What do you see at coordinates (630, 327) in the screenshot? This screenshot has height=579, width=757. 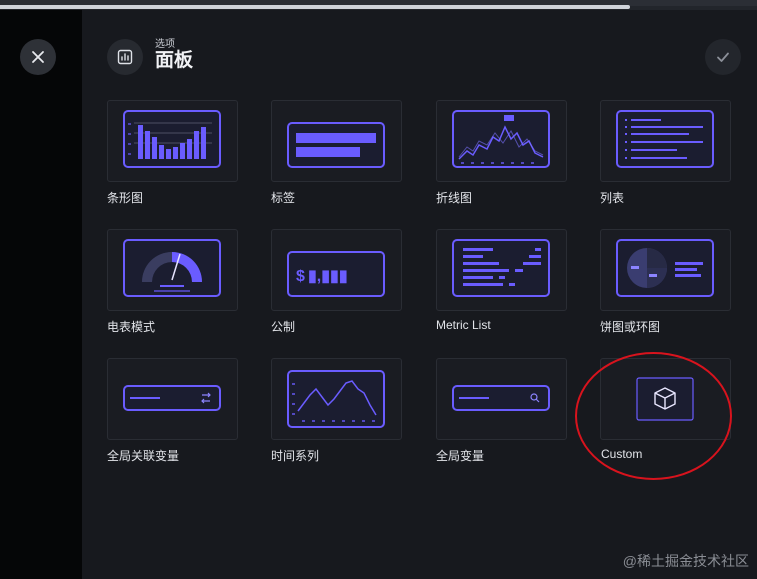 I see `panel-label-pie-chart: 饼图或环图` at bounding box center [630, 327].